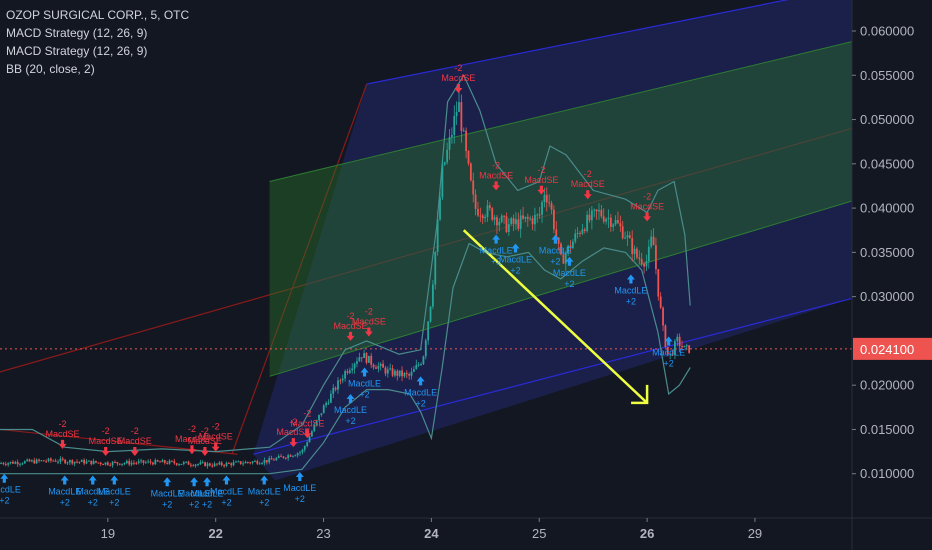 The height and width of the screenshot is (550, 932). What do you see at coordinates (668, 352) in the screenshot?
I see `buy-signal-label: MacdLE` at bounding box center [668, 352].